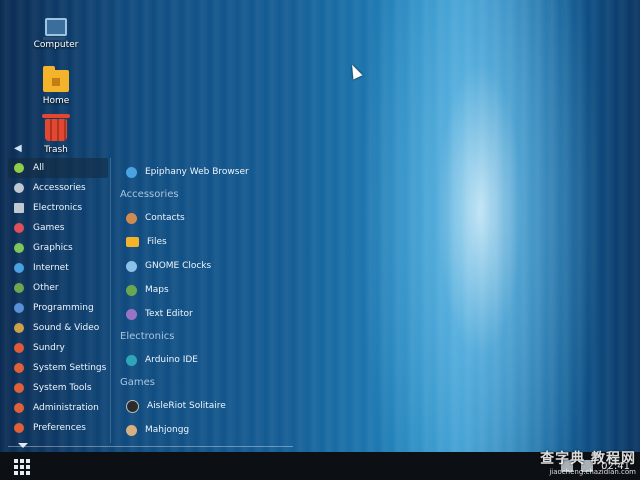 The width and height of the screenshot is (640, 480). I want to click on category-label: Internet, so click(51, 268).